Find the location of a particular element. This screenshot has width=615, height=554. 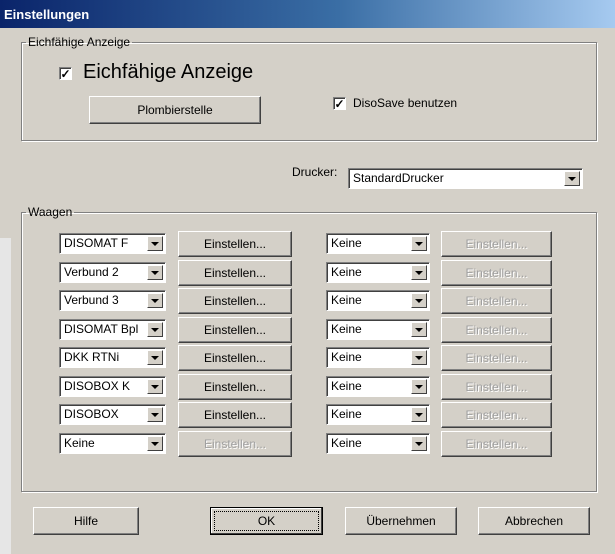

scale-select: DISOMAT Bpl is located at coordinates (112, 329).